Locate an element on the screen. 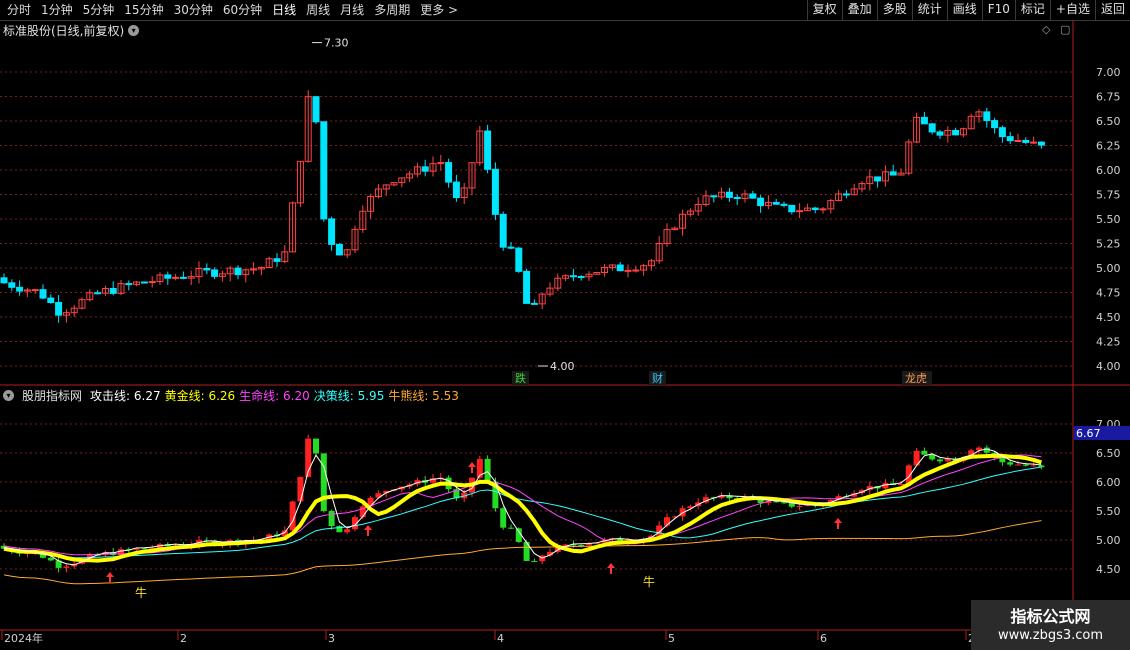 The width and height of the screenshot is (1130, 650). date-label: 6 is located at coordinates (823, 638).